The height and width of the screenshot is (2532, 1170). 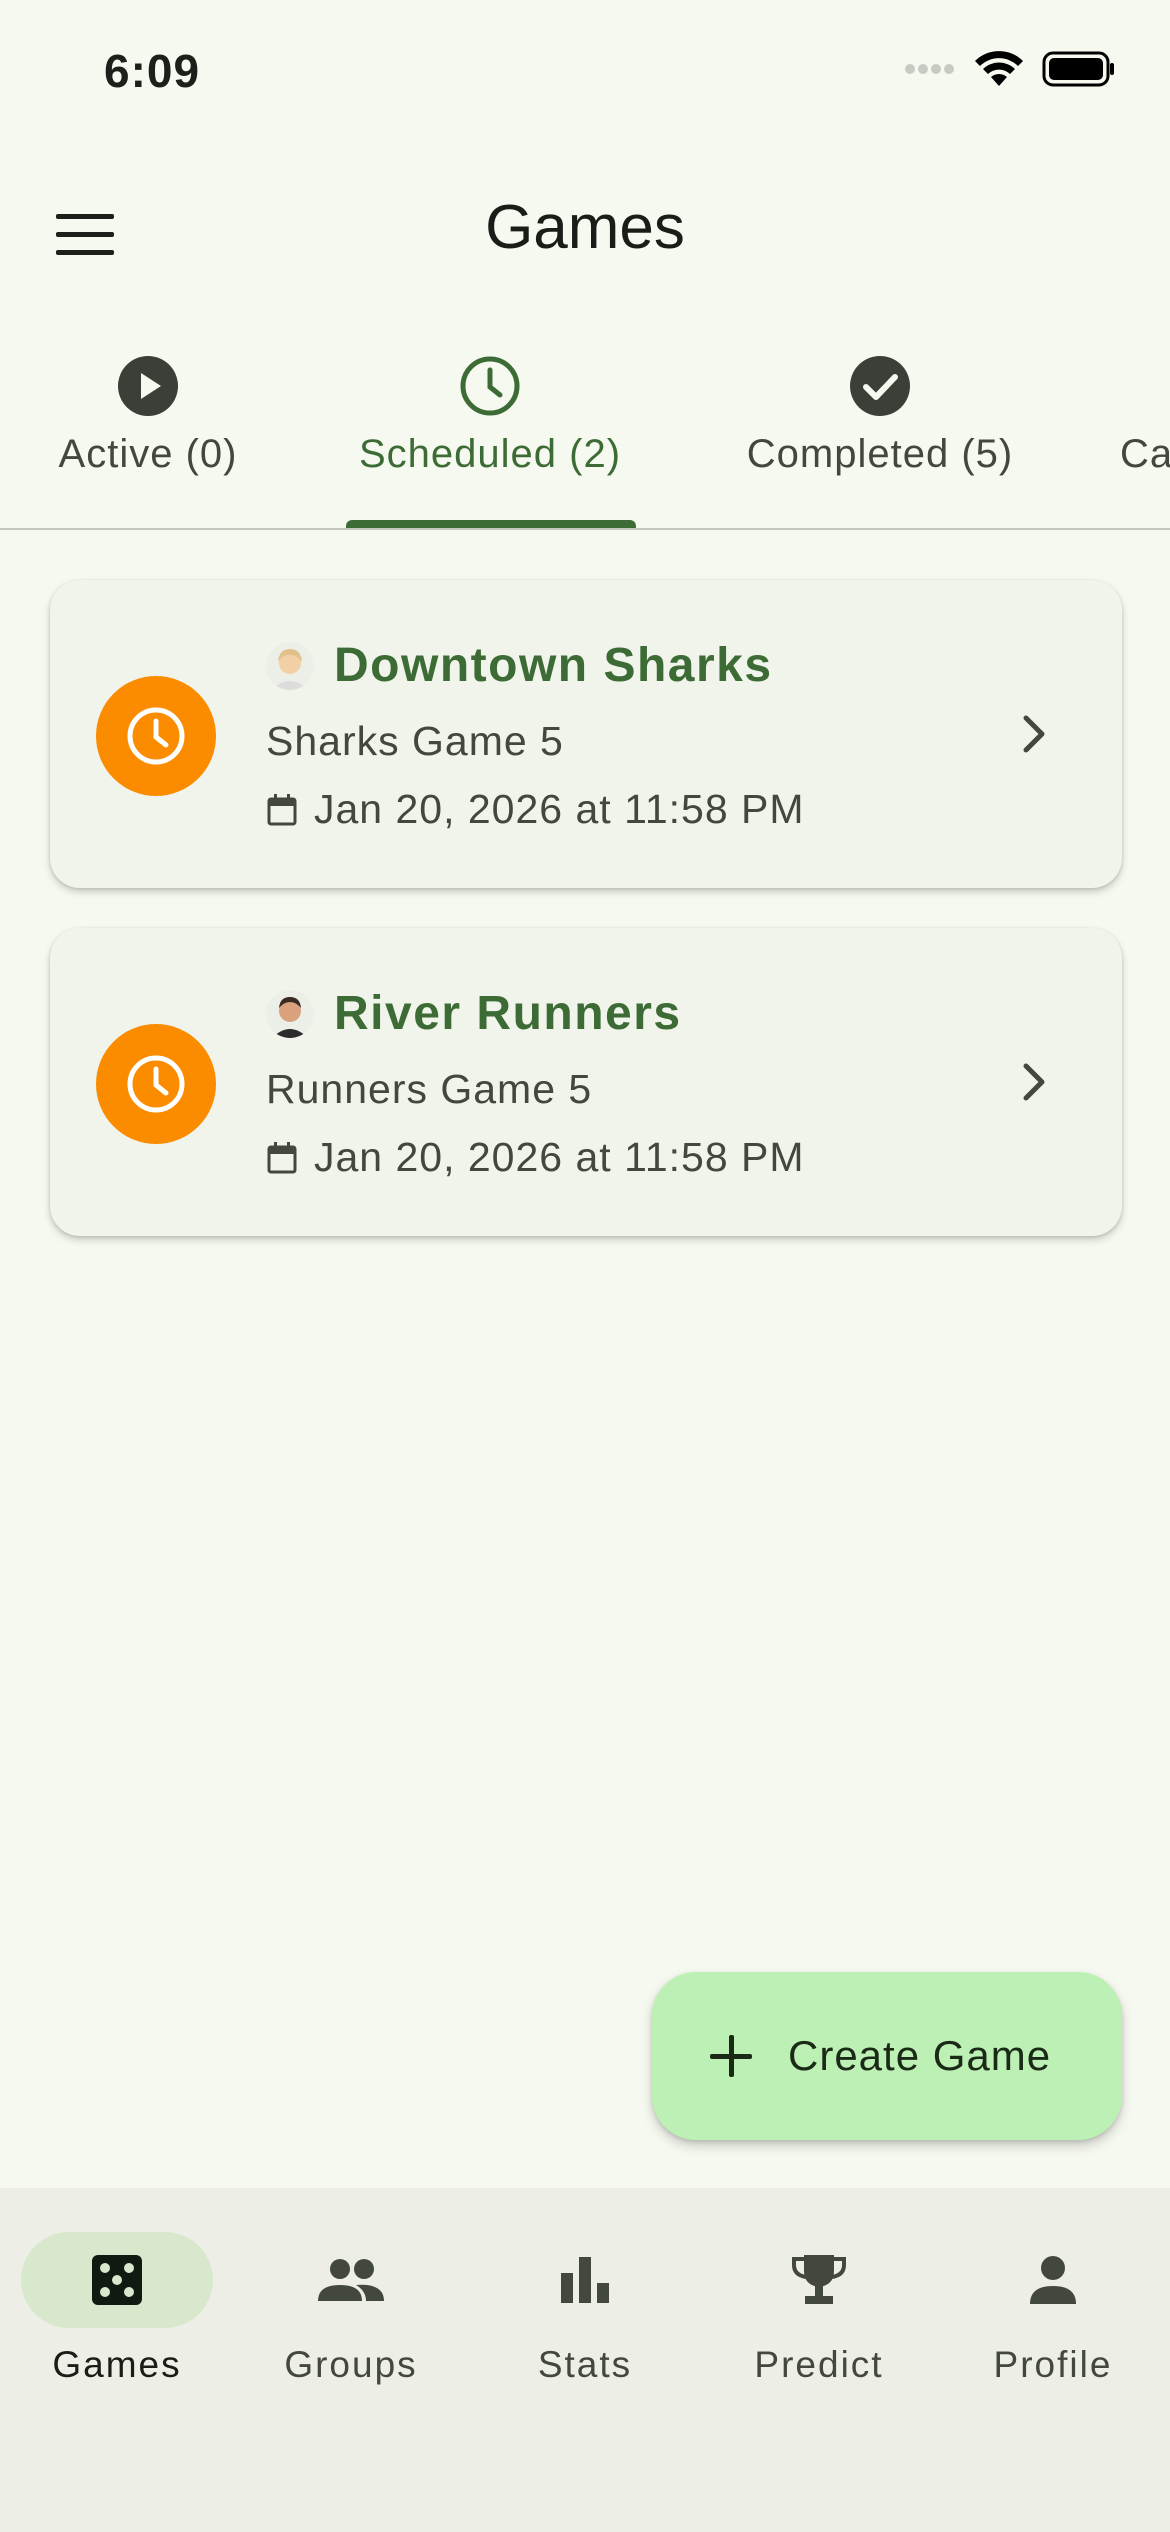 I want to click on person-icon, so click(x=1053, y=2280).